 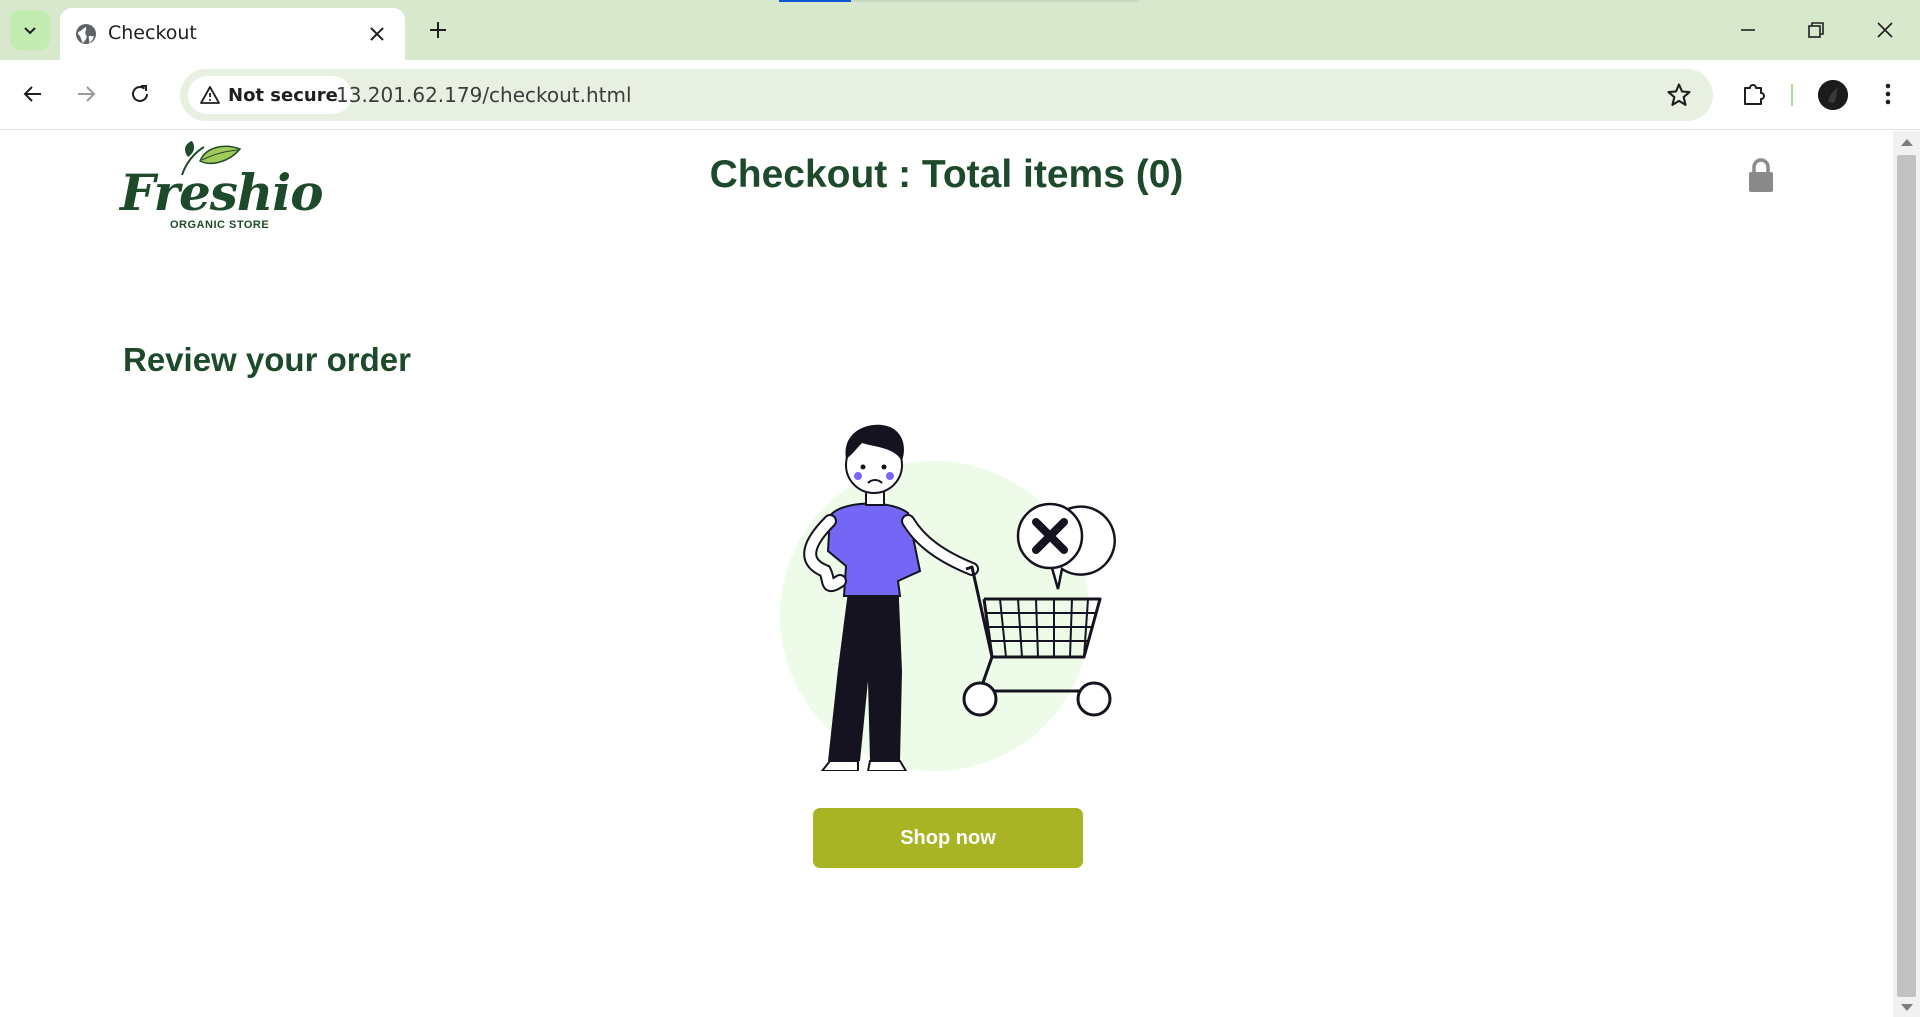 What do you see at coordinates (946, 174) in the screenshot?
I see `page-title: Checkout : Total items (0)` at bounding box center [946, 174].